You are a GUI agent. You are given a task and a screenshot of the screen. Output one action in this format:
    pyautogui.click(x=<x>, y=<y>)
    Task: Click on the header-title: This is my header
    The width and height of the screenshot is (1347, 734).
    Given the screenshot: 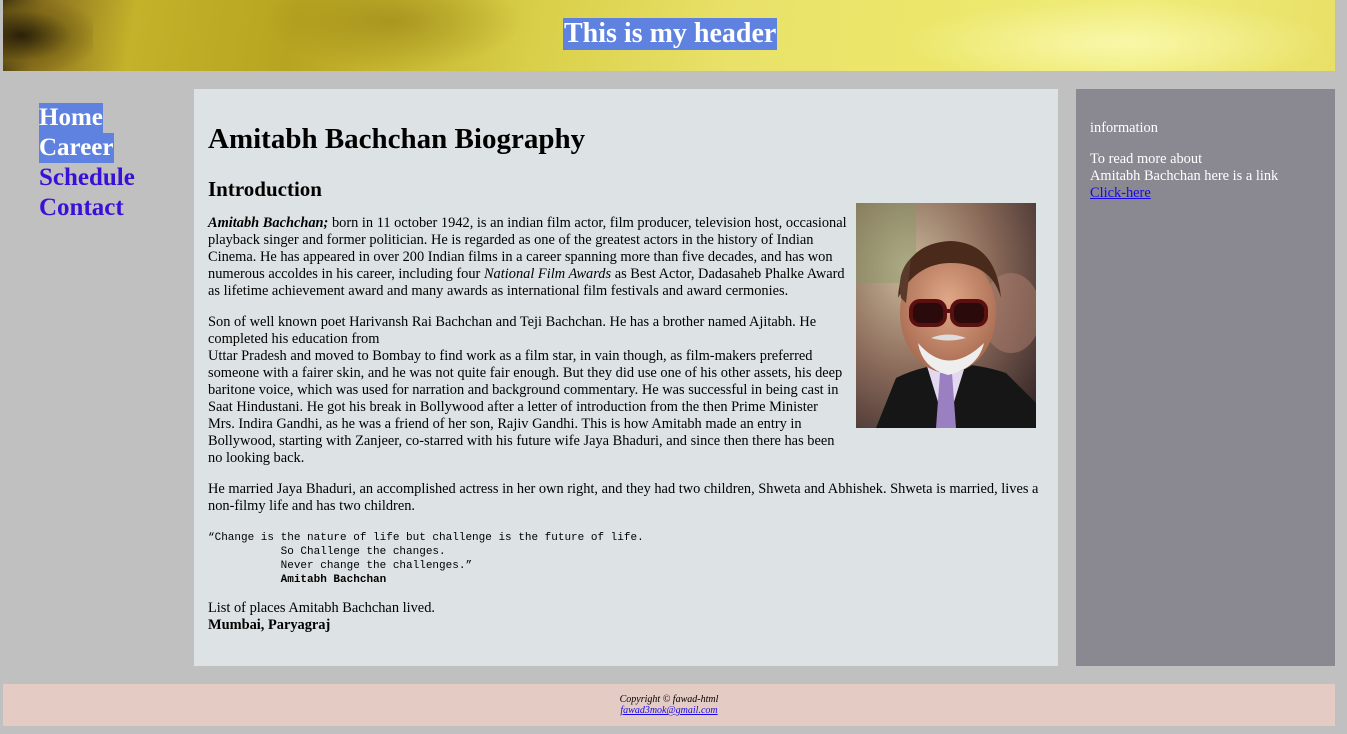 What is the action you would take?
    pyautogui.click(x=670, y=34)
    